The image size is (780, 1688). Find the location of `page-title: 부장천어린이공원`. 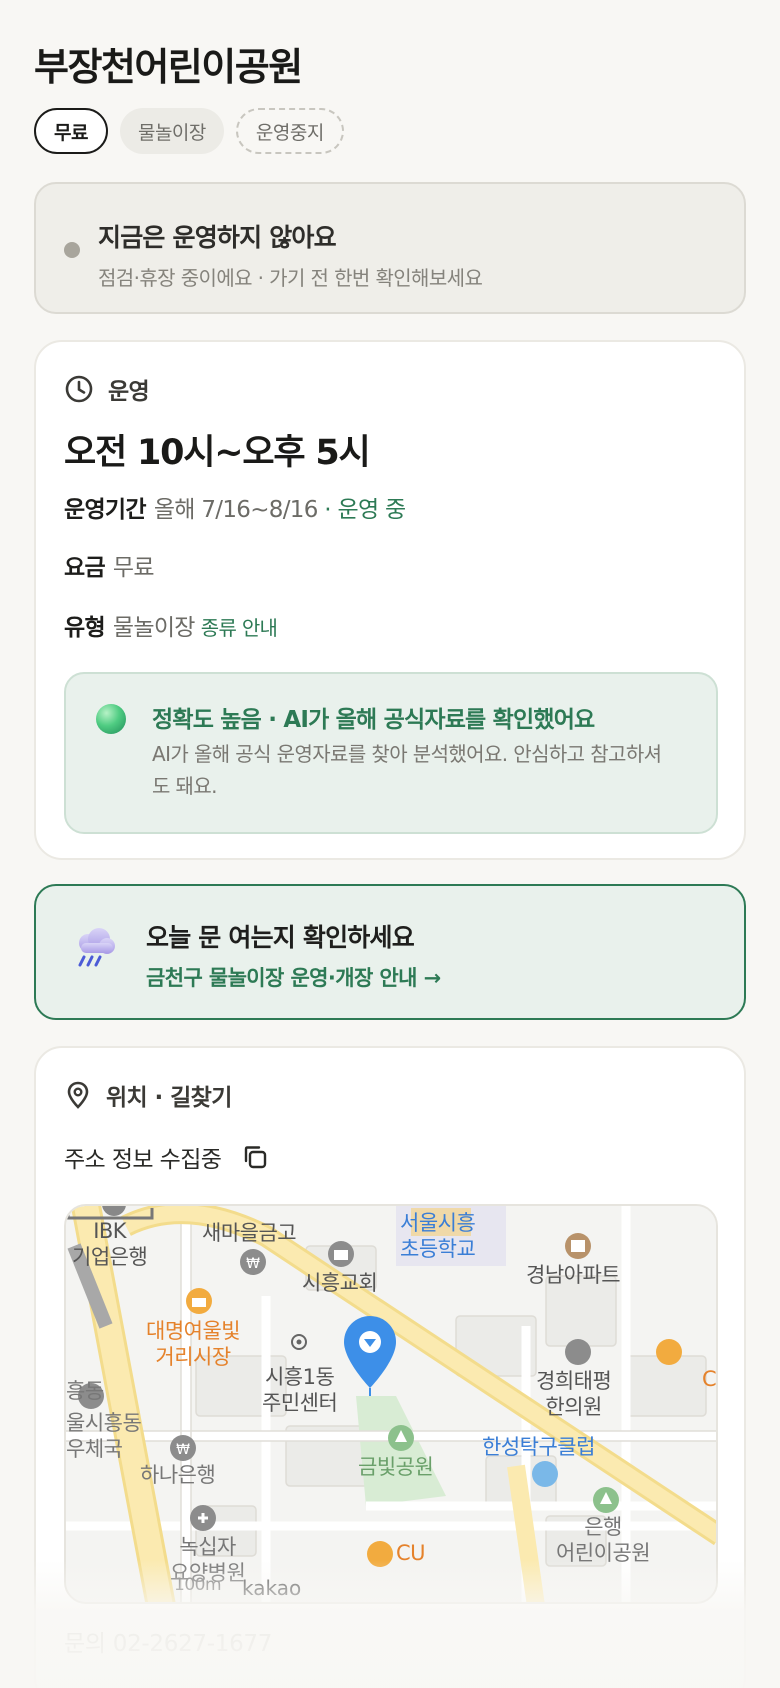

page-title: 부장천어린이공원 is located at coordinates (168, 67).